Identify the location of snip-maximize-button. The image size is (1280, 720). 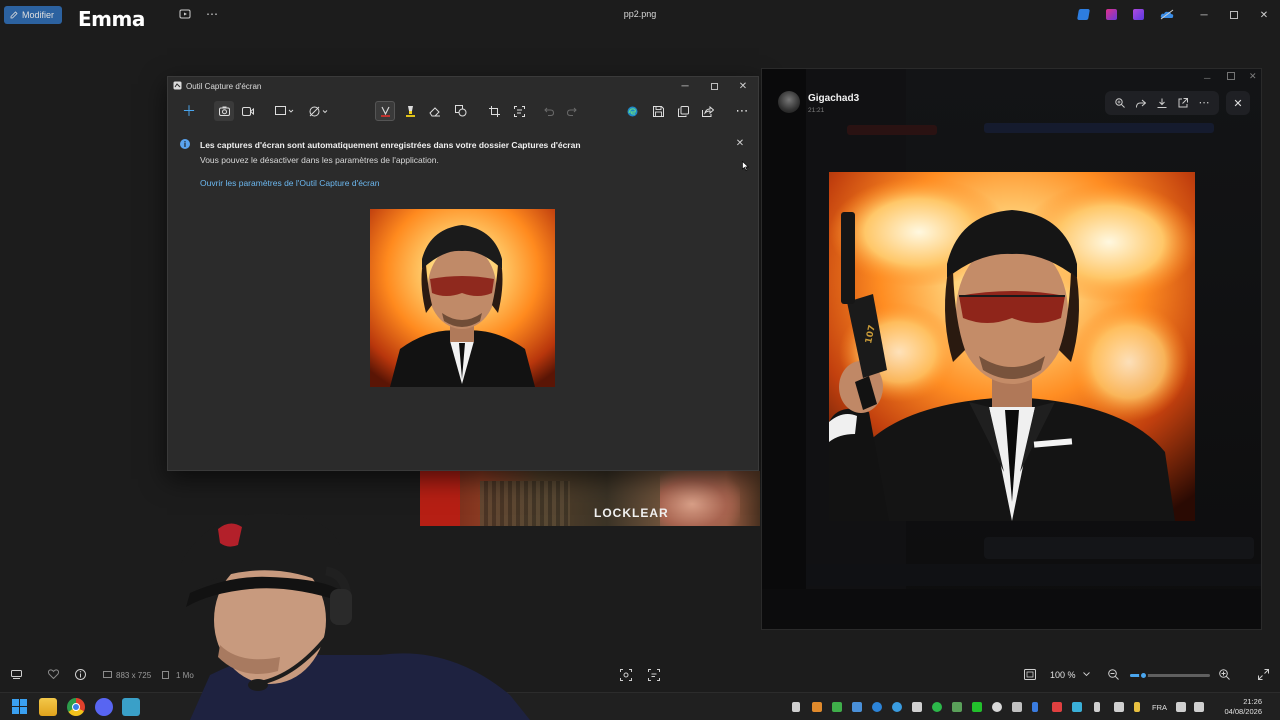
(714, 86).